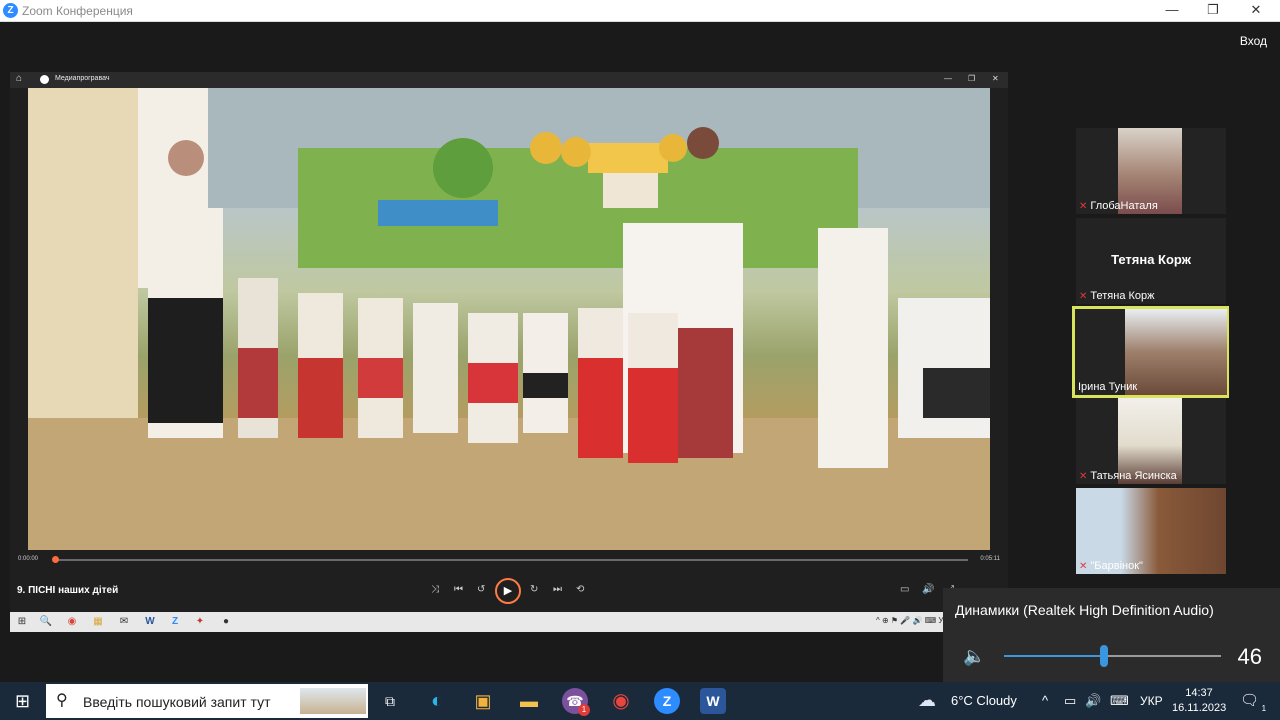  What do you see at coordinates (580, 589) in the screenshot?
I see `repeat-icon: ⟲` at bounding box center [580, 589].